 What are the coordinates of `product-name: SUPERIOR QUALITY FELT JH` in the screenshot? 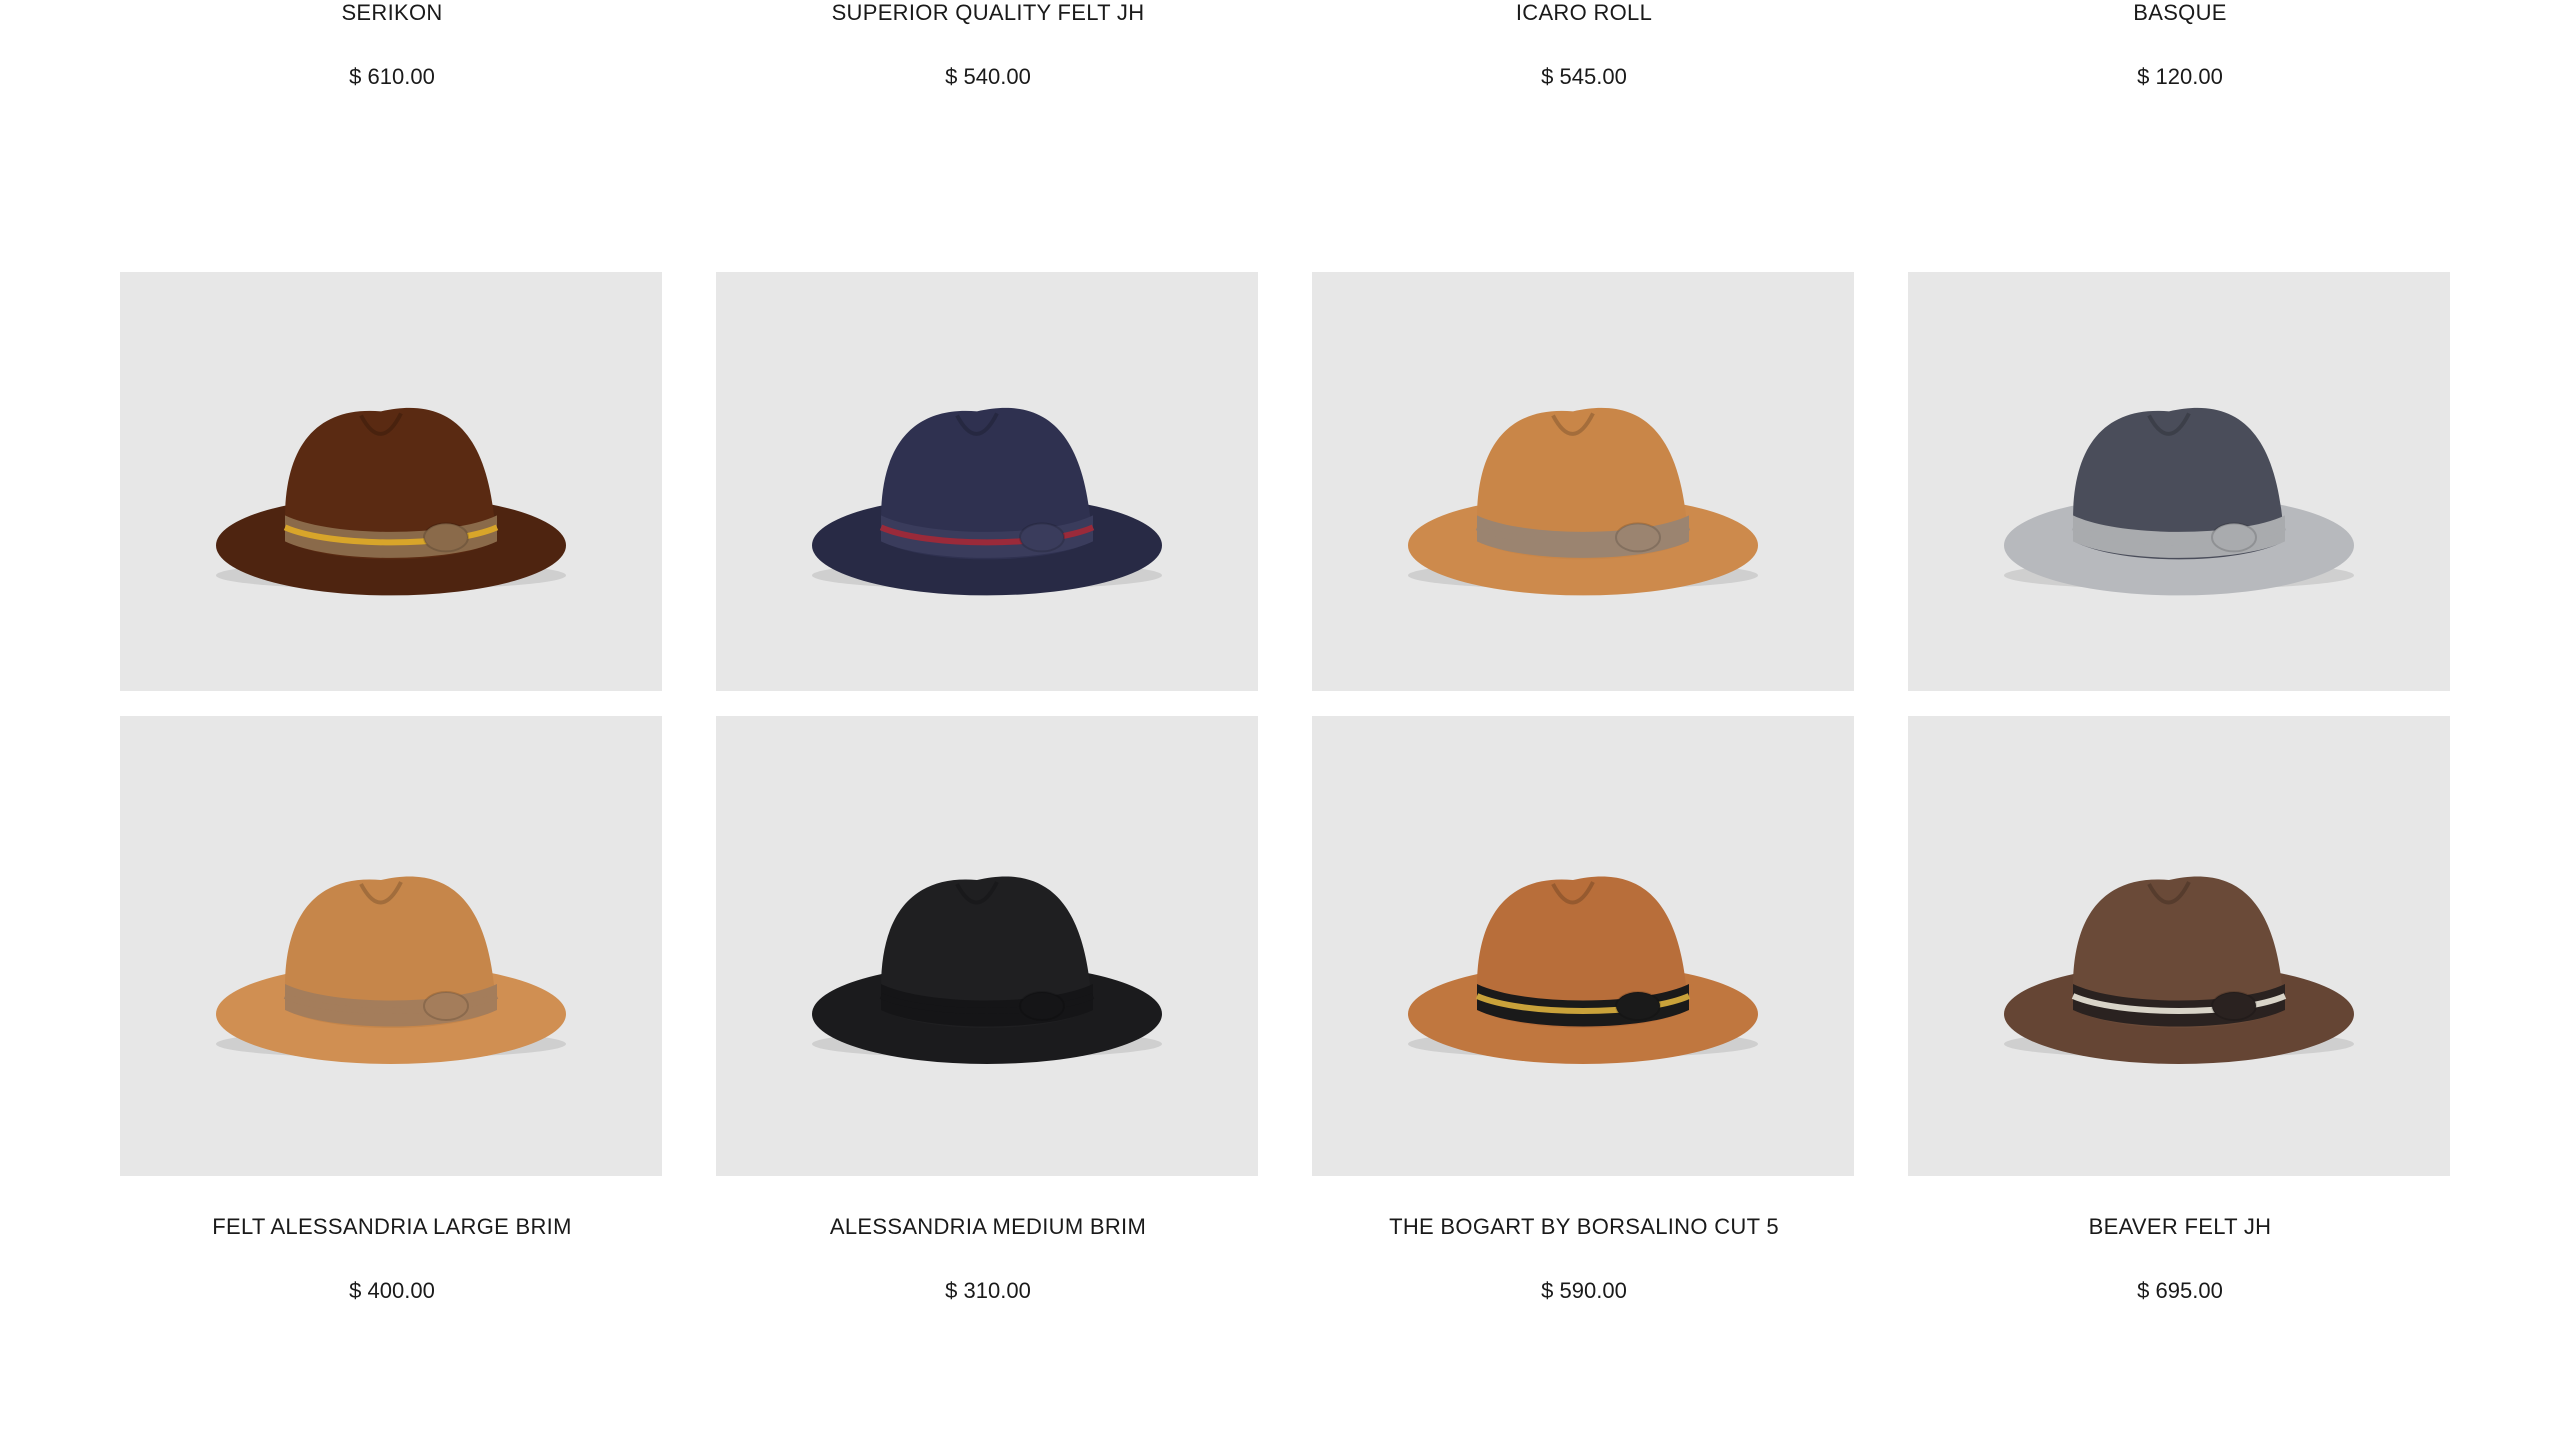 It's located at (988, 13).